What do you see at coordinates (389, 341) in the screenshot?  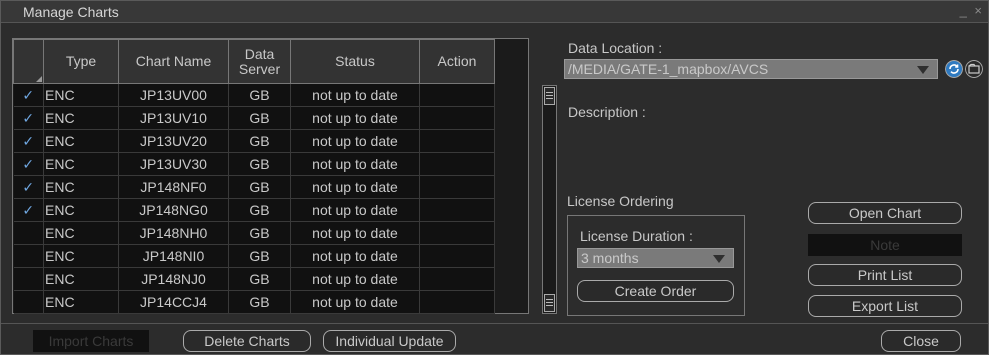 I see `individual-update-button: Individual Update` at bounding box center [389, 341].